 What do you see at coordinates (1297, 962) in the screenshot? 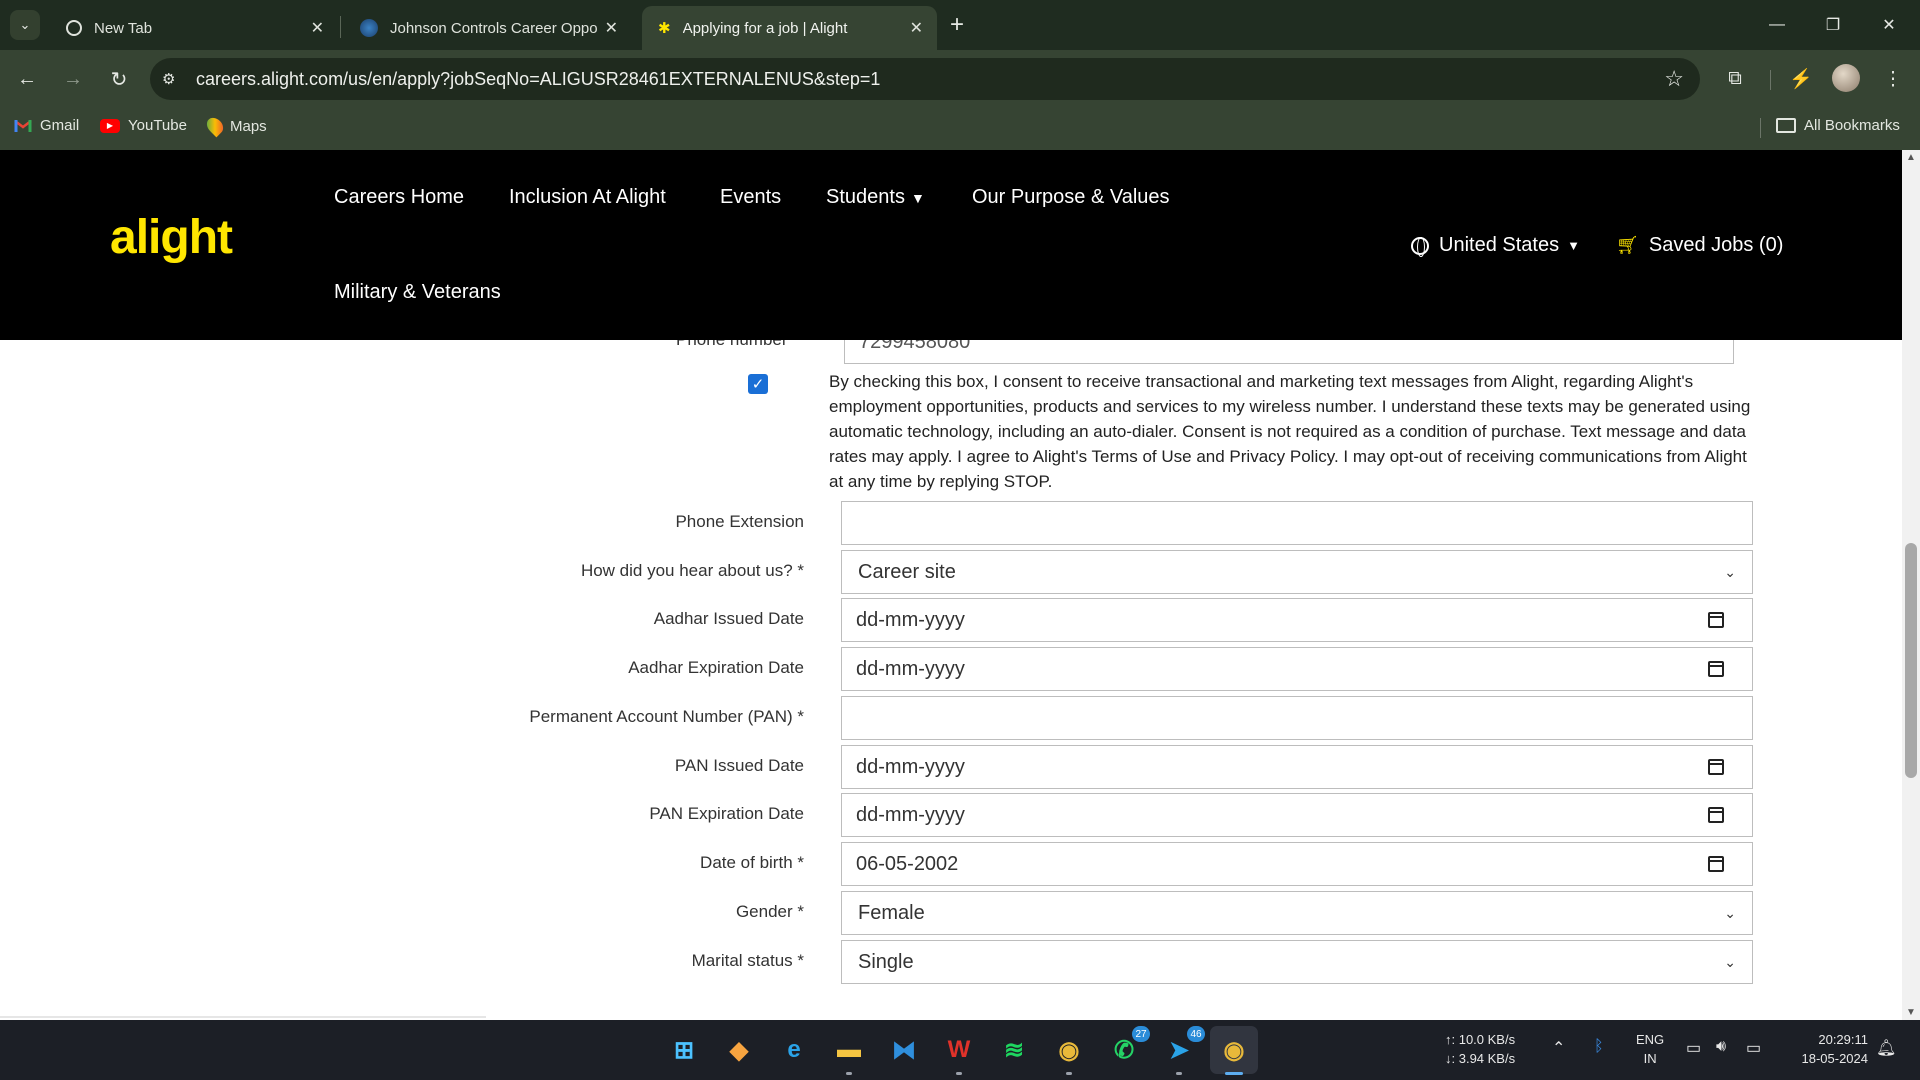
I see `marital-status-select: Single ⌄` at bounding box center [1297, 962].